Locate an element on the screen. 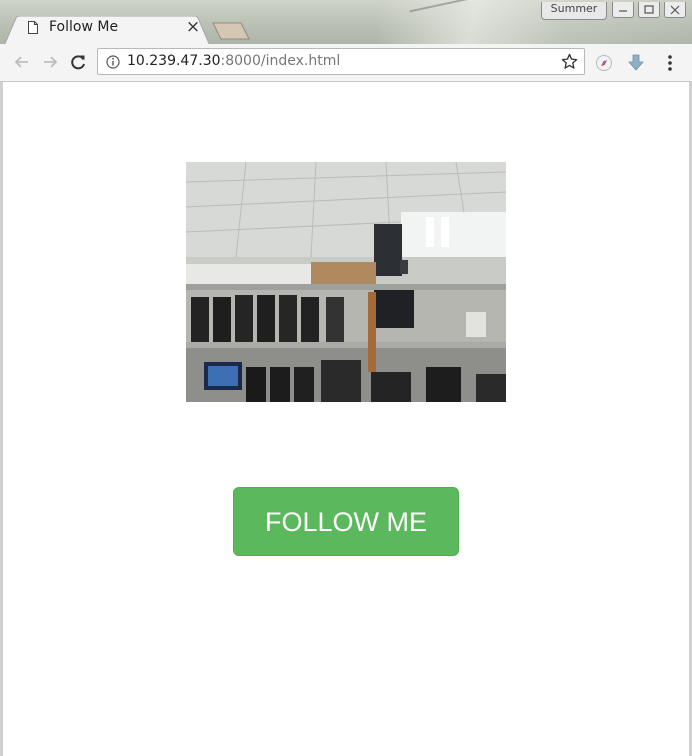 This screenshot has width=692, height=756. url-host: 10.239.47.30 is located at coordinates (174, 61).